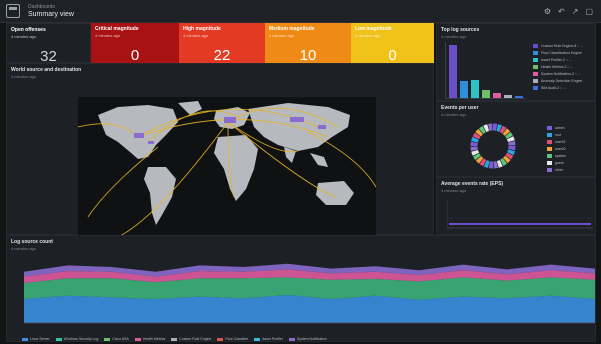 The height and width of the screenshot is (344, 601). Describe the element at coordinates (571, 134) in the screenshot. I see `legend-item: root` at that location.